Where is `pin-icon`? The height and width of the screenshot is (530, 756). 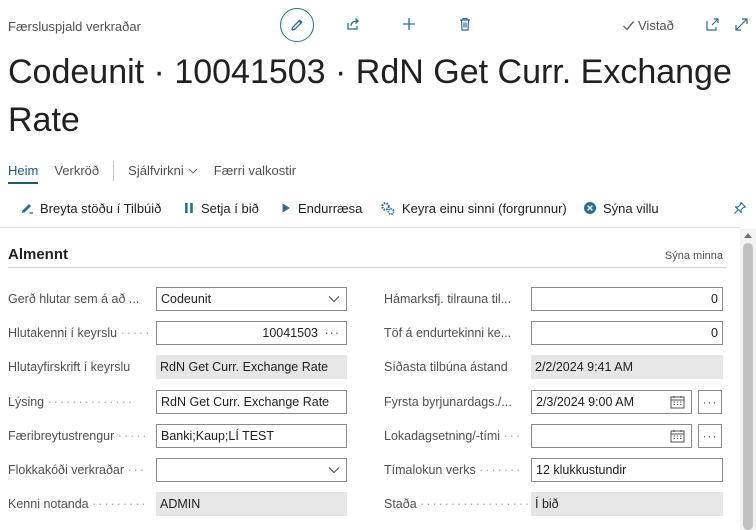 pin-icon is located at coordinates (740, 207).